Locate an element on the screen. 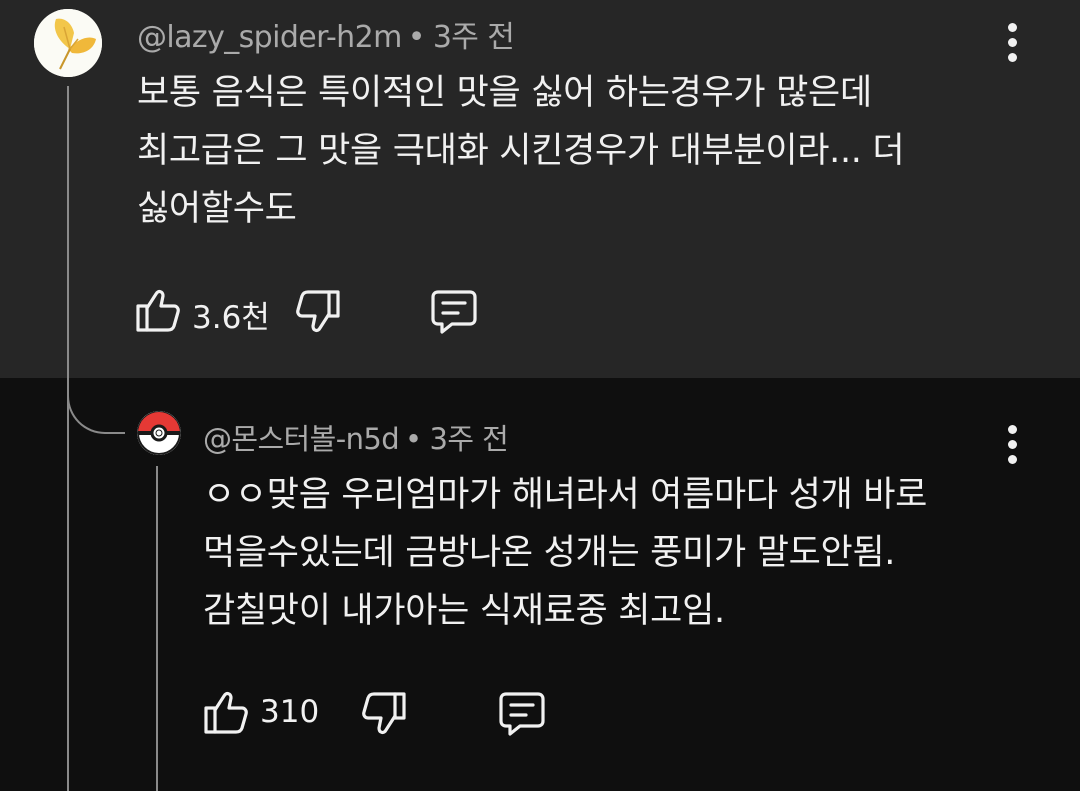 This screenshot has width=1080, height=791. ginkgo-leaf-avatar is located at coordinates (68, 43).